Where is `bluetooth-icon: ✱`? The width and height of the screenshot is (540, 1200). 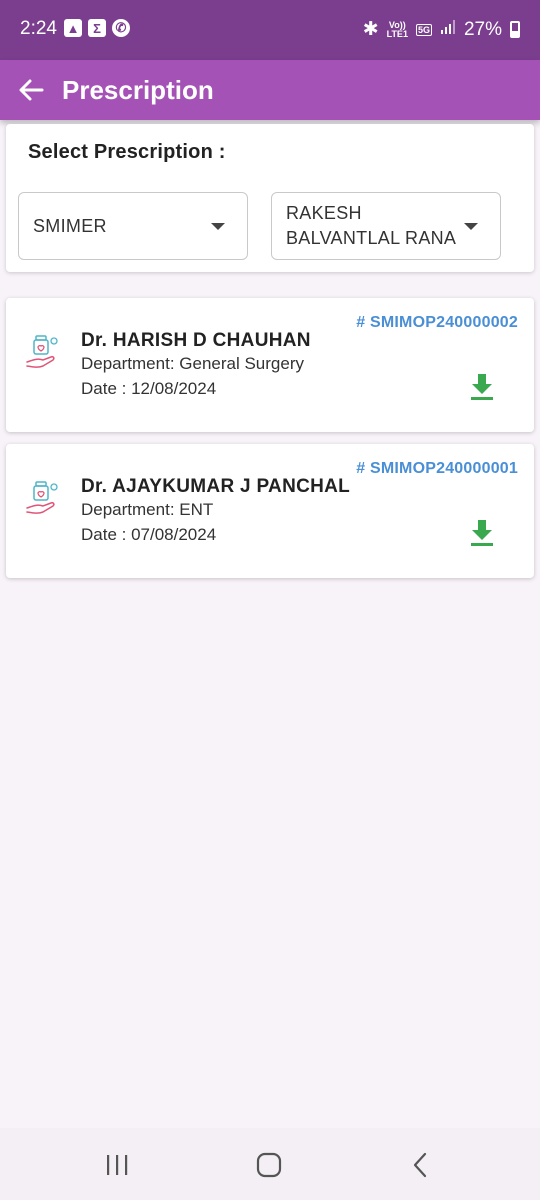
bluetooth-icon: ✱ is located at coordinates (370, 29).